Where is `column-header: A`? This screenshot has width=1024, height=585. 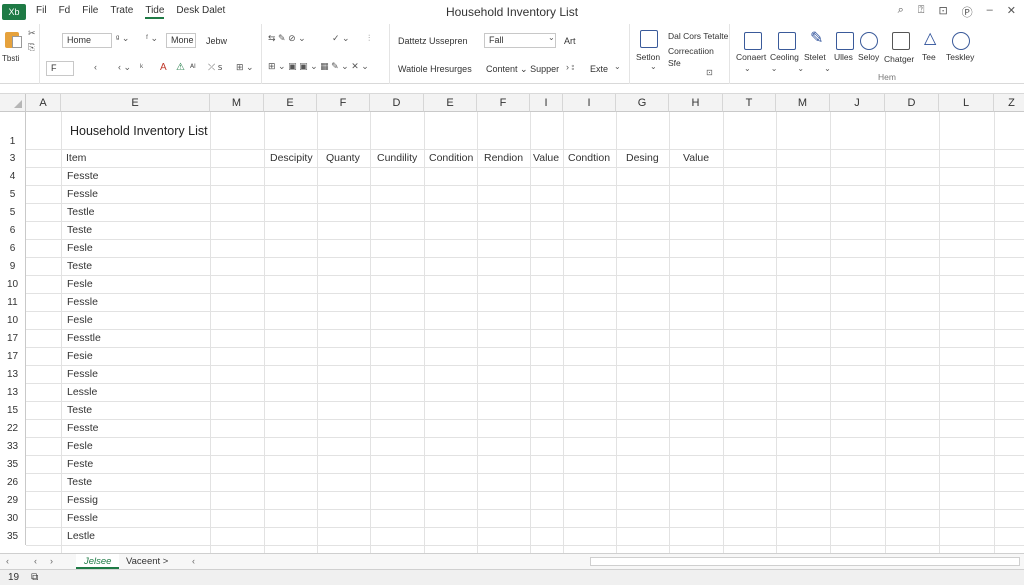
column-header: A is located at coordinates (43, 103).